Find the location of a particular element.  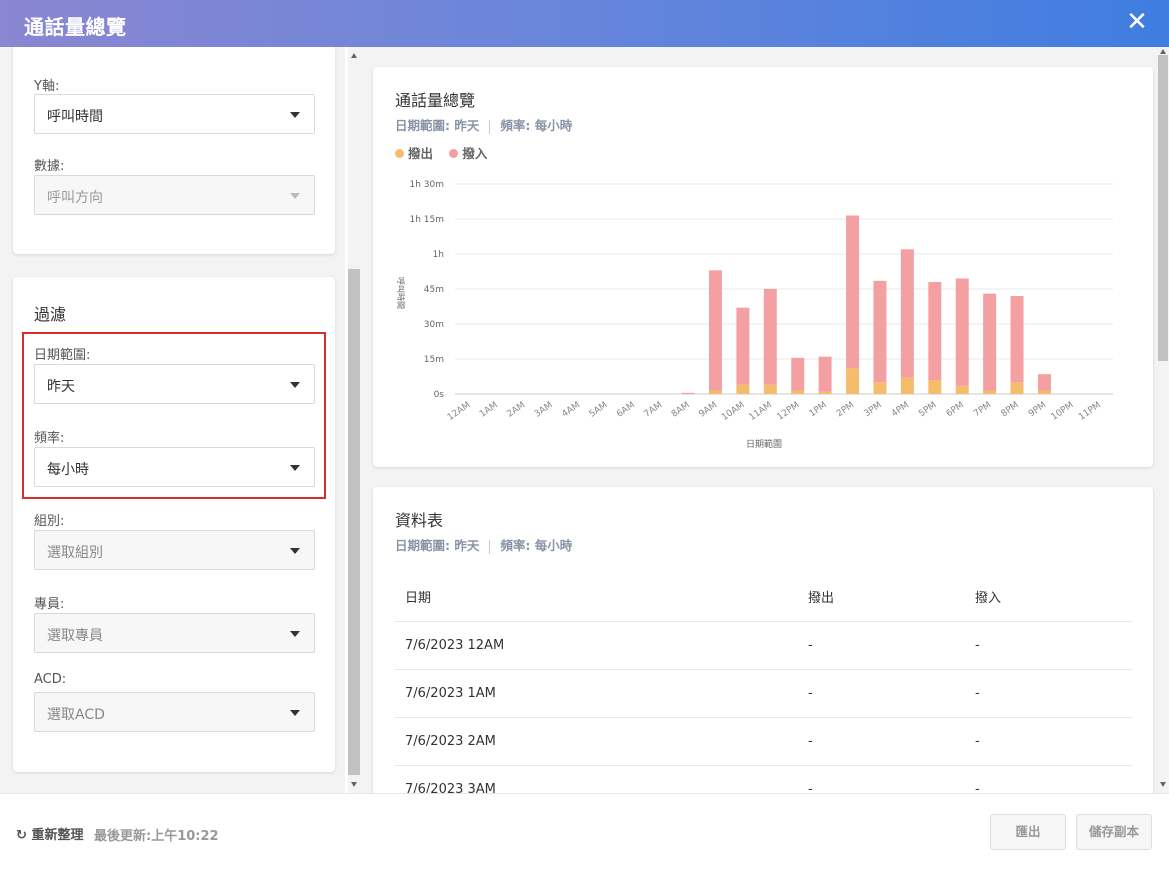

y-tick-label: 1h 15m is located at coordinates (426, 220).